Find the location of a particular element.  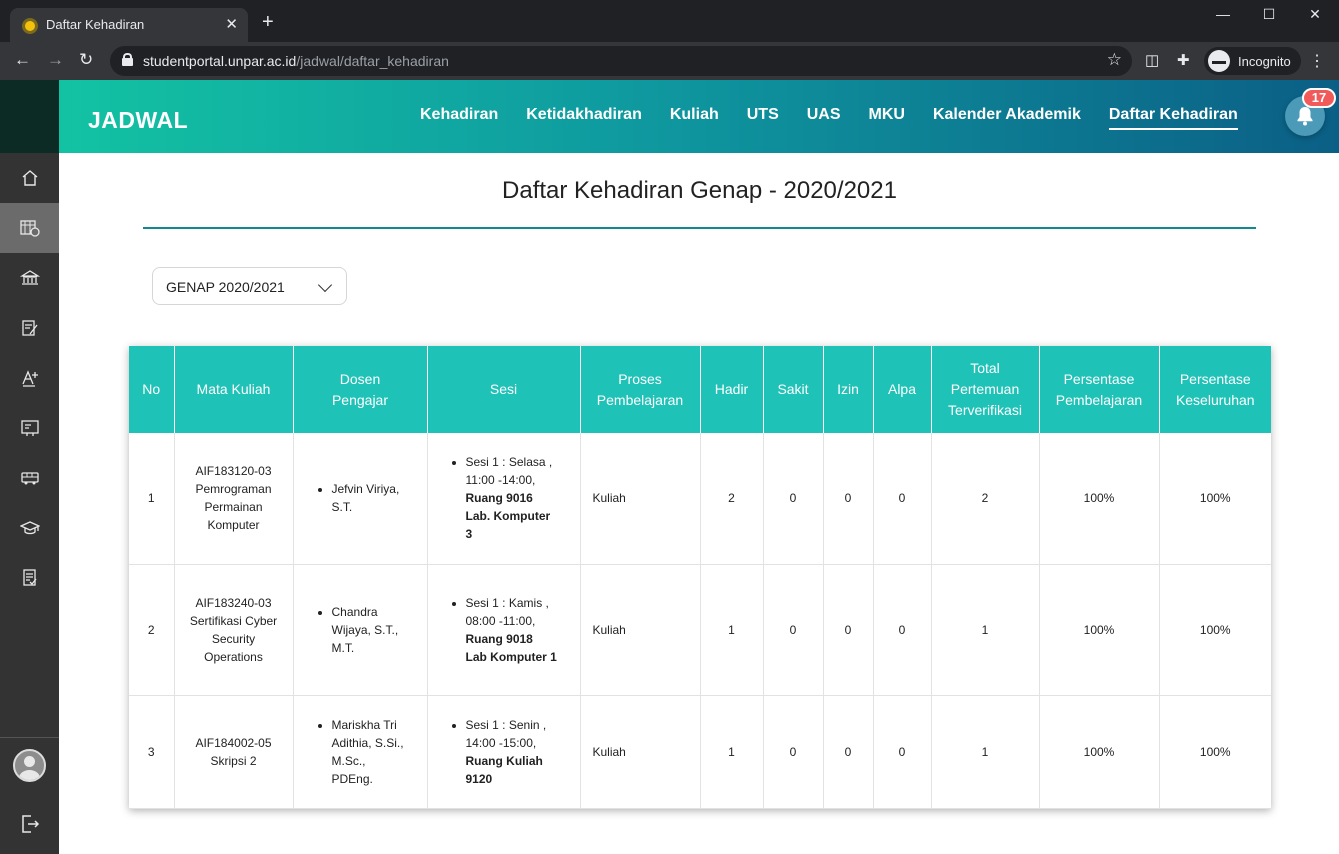

course-name: Pemrograman Permainan Komputer is located at coordinates (233, 507).